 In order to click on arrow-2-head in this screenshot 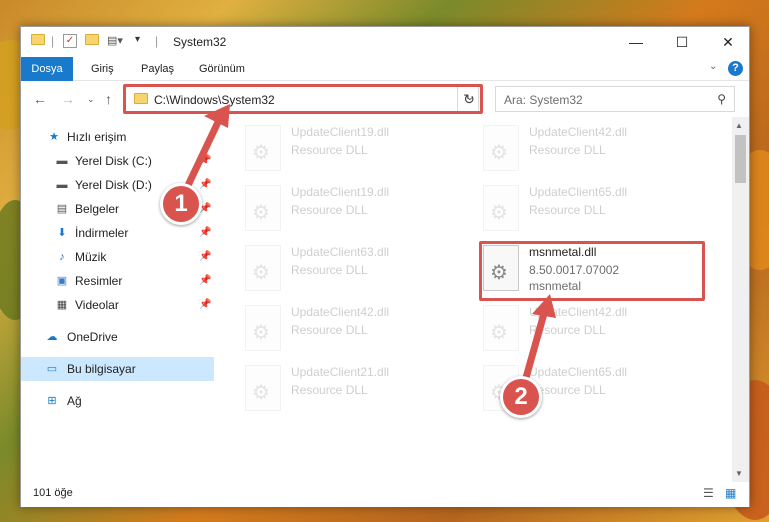, I will do `click(544, 306)`.